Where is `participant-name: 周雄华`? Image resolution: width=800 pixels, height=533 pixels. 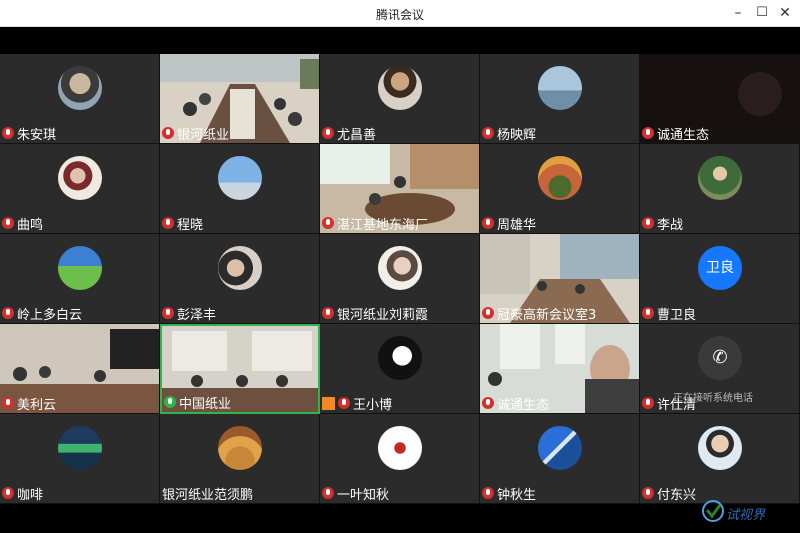 participant-name: 周雄华 is located at coordinates (517, 225).